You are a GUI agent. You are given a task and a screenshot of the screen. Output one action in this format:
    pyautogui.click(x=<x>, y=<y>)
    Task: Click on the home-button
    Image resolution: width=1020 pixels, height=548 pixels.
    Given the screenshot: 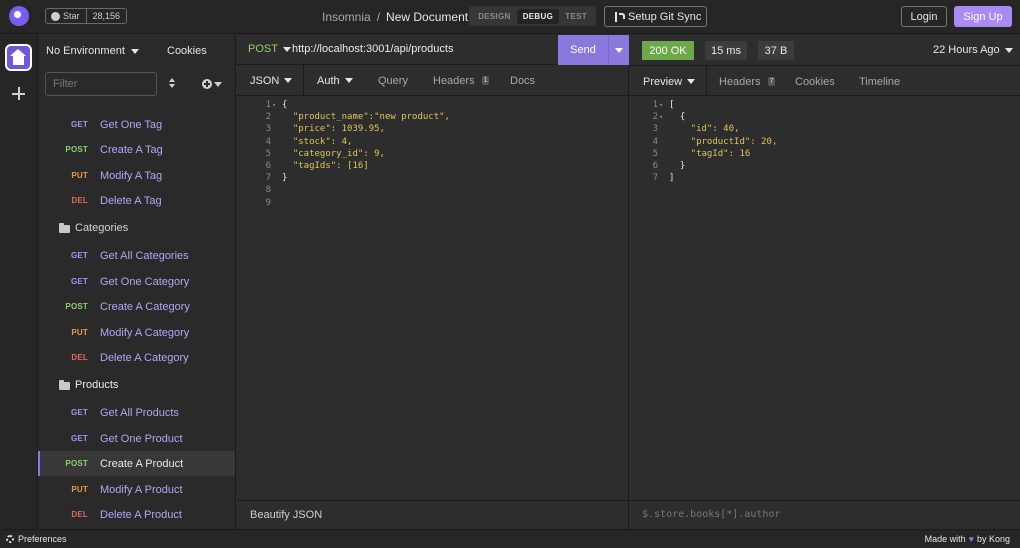 What is the action you would take?
    pyautogui.click(x=18, y=57)
    